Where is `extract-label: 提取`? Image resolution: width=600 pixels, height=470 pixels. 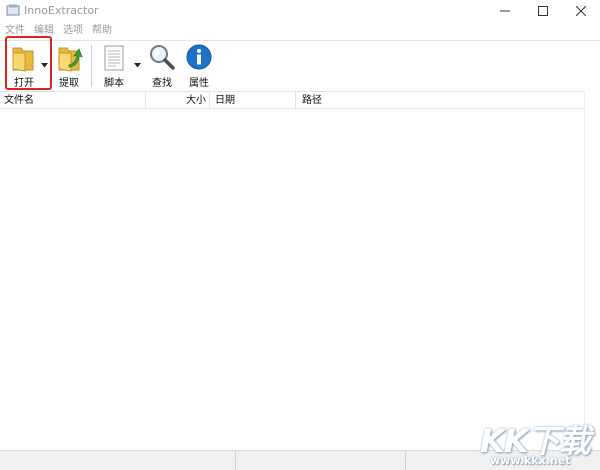 extract-label: 提取 is located at coordinates (69, 83).